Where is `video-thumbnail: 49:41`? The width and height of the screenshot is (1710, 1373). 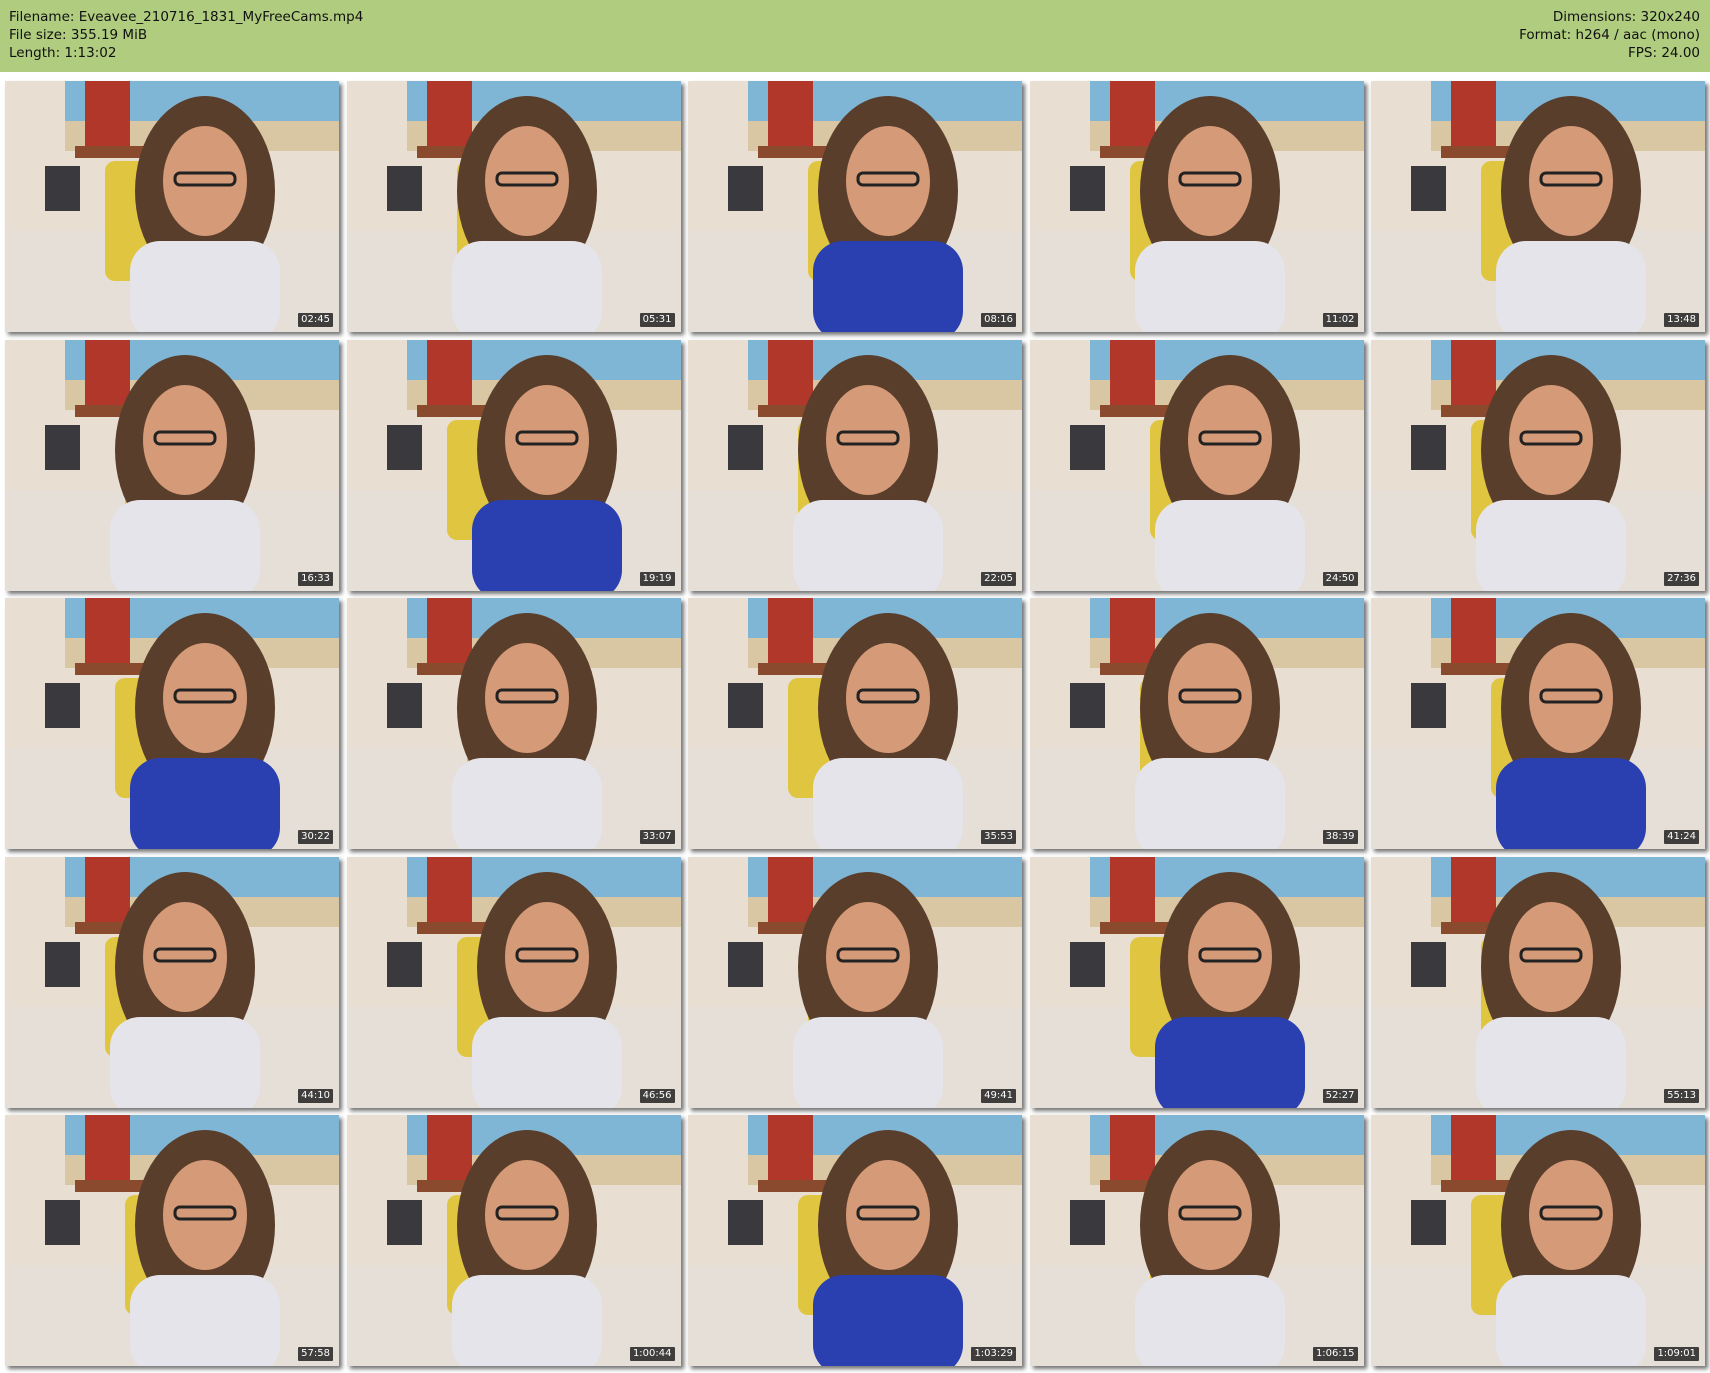 video-thumbnail: 49:41 is located at coordinates (855, 982).